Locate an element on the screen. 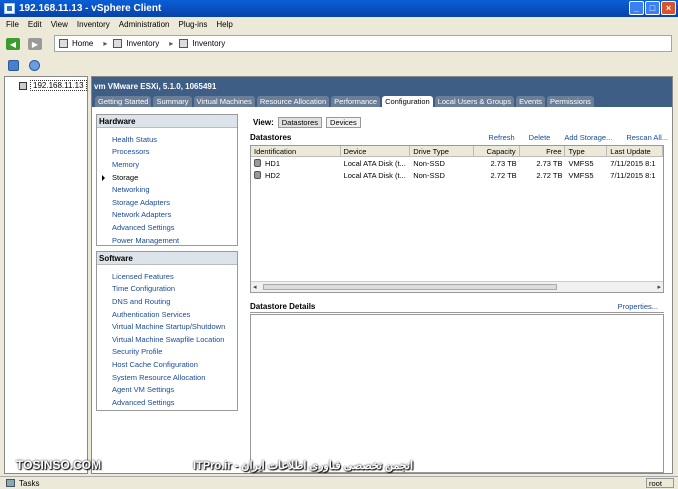  tab-performance: Performance is located at coordinates (356, 101).